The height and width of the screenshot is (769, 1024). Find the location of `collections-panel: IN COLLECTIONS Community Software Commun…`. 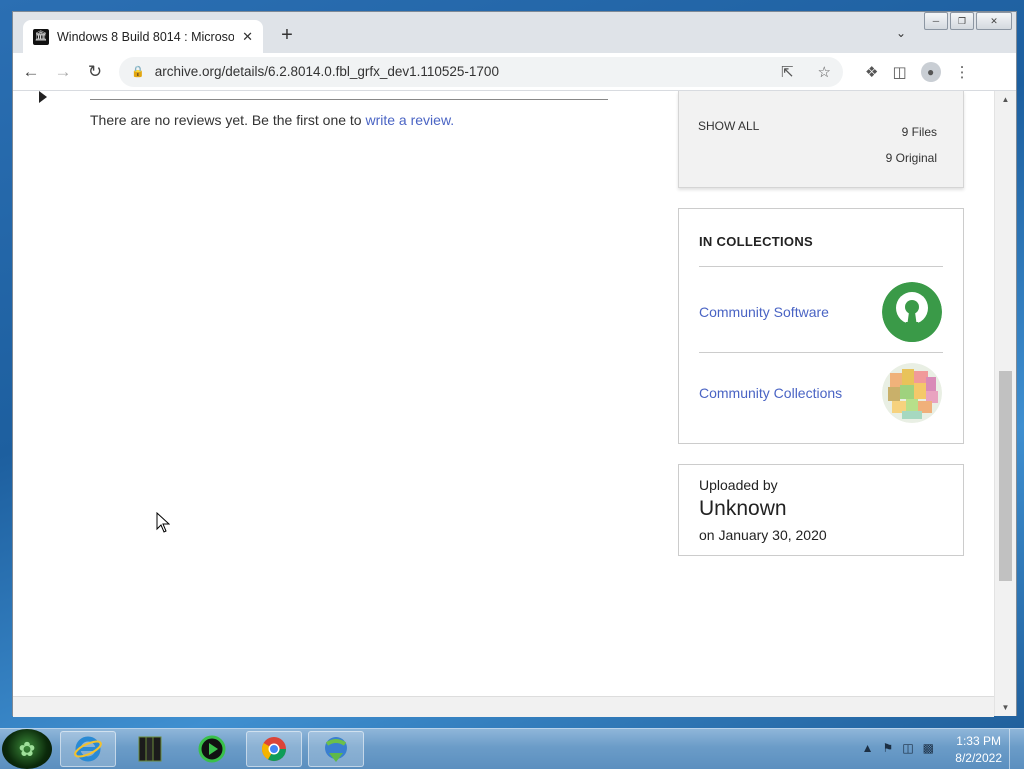

collections-panel: IN COLLECTIONS Community Software Commun… is located at coordinates (821, 326).